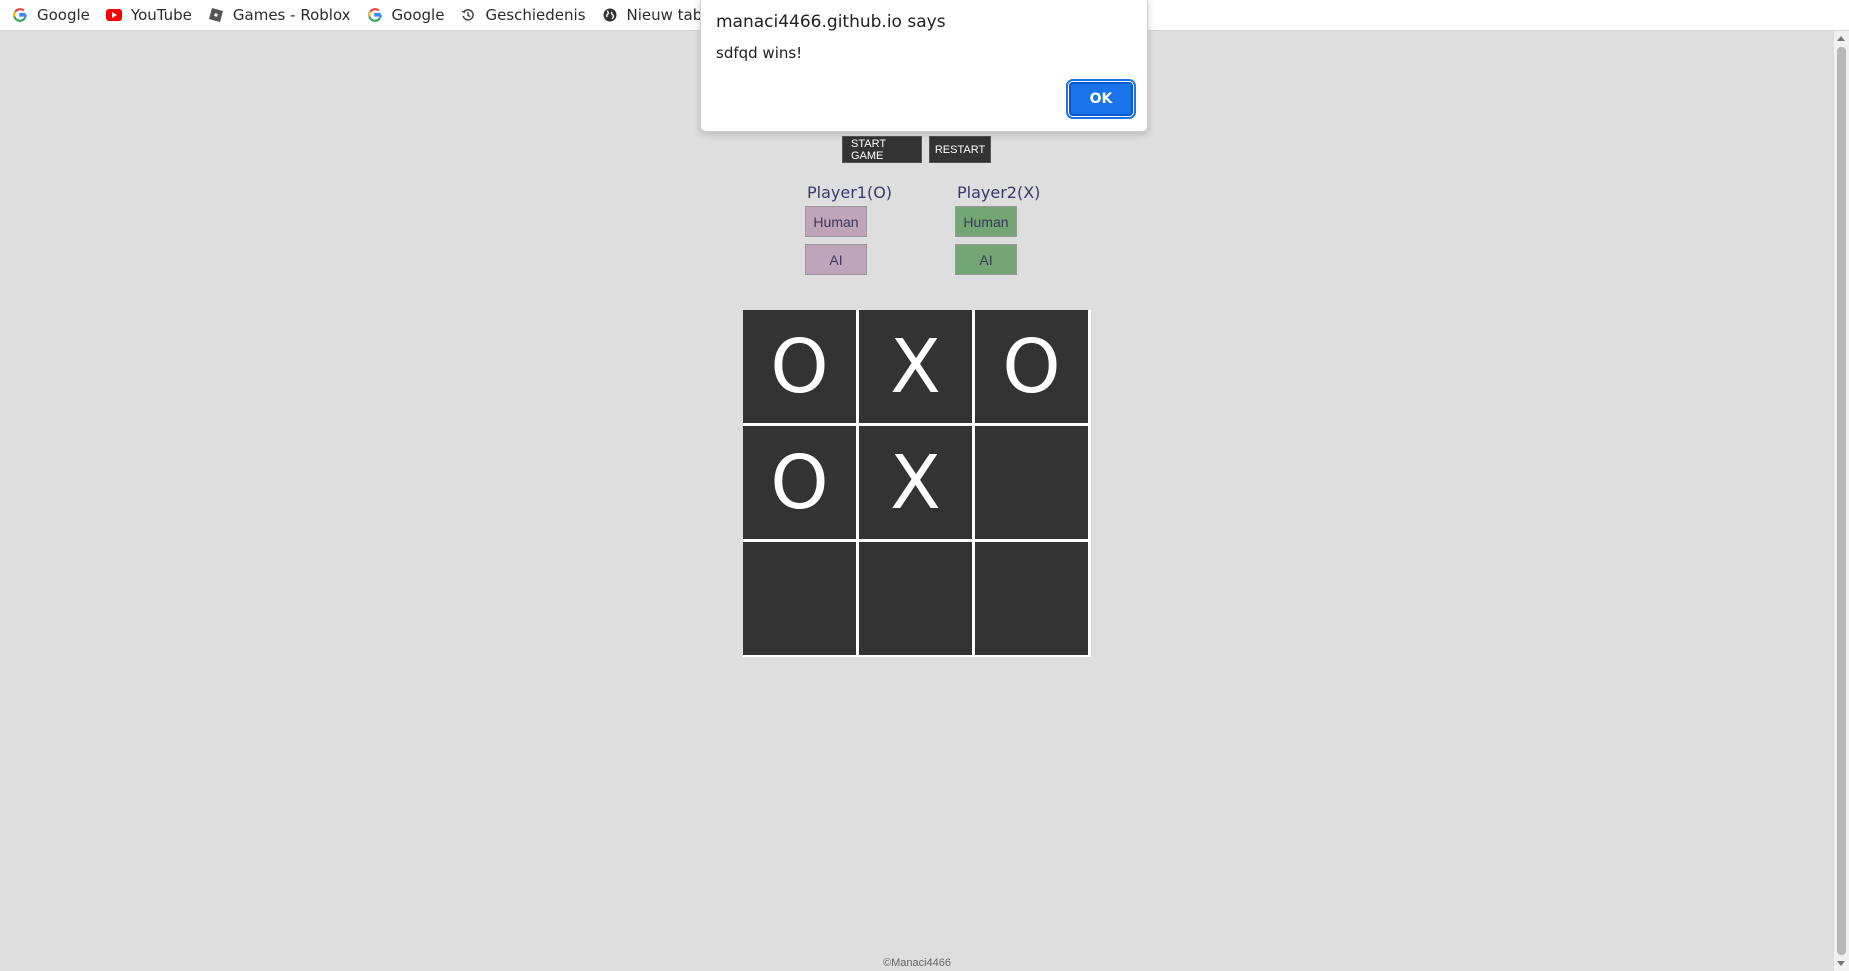  What do you see at coordinates (113, 15) in the screenshot?
I see `youtube-icon` at bounding box center [113, 15].